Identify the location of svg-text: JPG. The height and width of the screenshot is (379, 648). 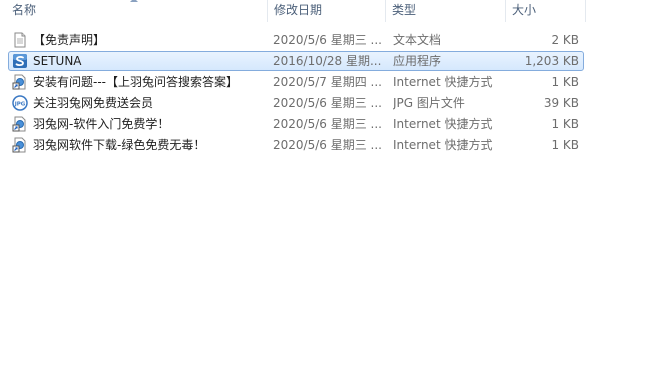
(20, 105).